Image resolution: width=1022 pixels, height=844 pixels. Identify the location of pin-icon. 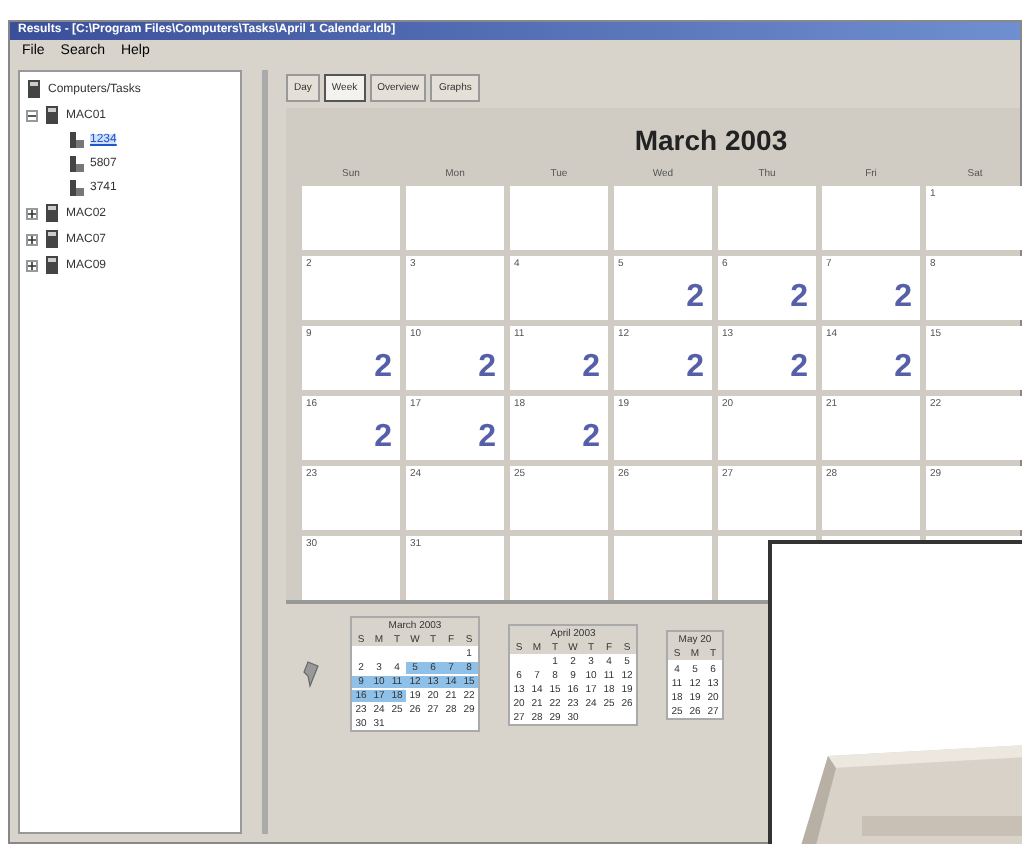
(312, 674).